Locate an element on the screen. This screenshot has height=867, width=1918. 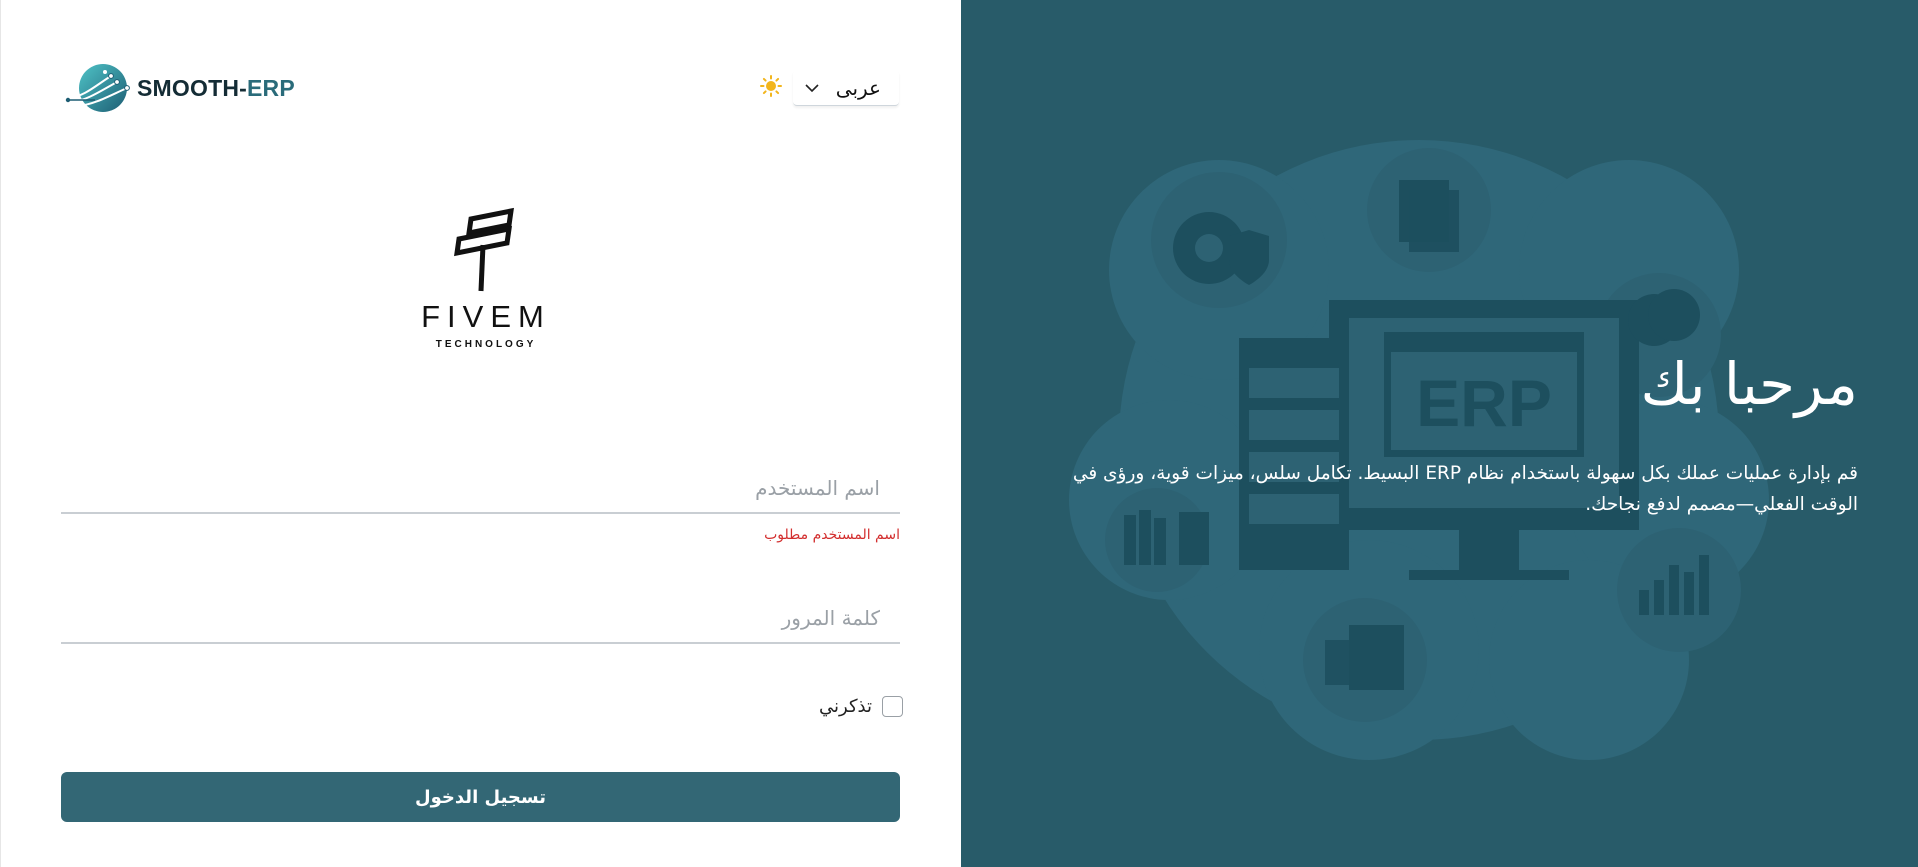
company-mark-icon is located at coordinates (484, 249).